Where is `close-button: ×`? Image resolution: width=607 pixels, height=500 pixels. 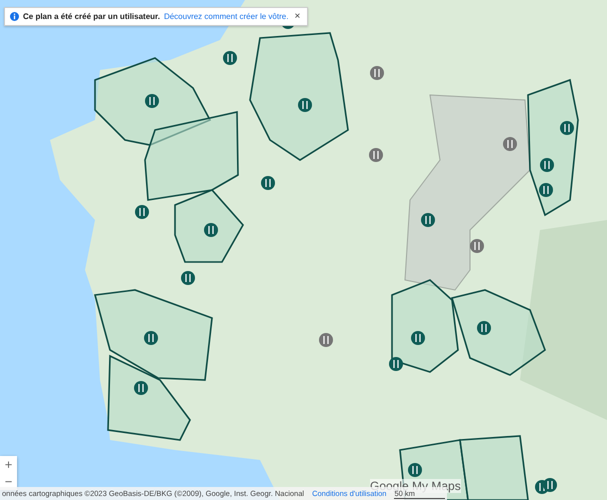 close-button: × is located at coordinates (297, 16).